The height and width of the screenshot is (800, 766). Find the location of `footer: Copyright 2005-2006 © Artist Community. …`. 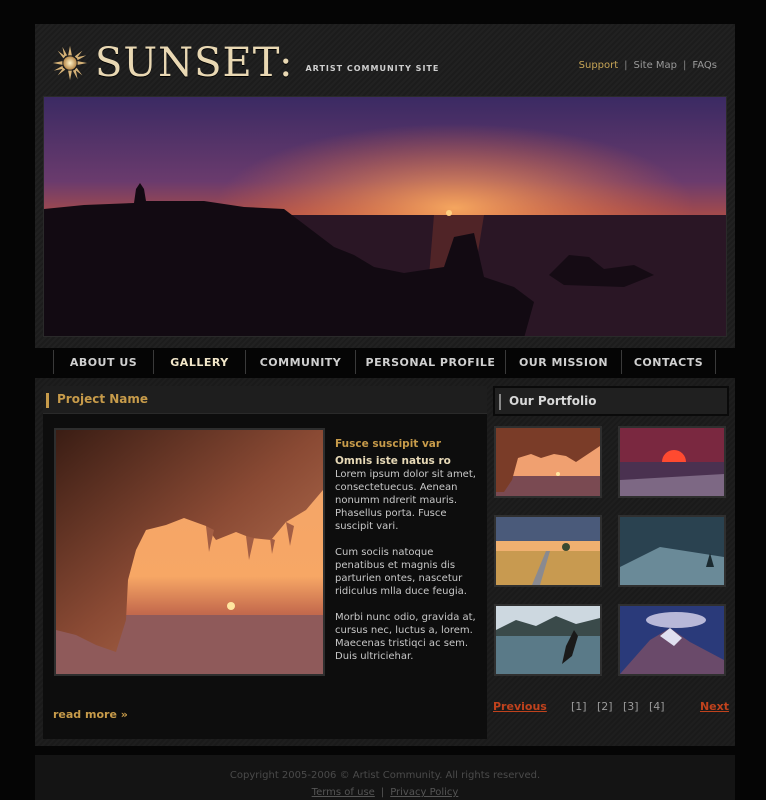

footer: Copyright 2005-2006 © Artist Community. … is located at coordinates (385, 777).